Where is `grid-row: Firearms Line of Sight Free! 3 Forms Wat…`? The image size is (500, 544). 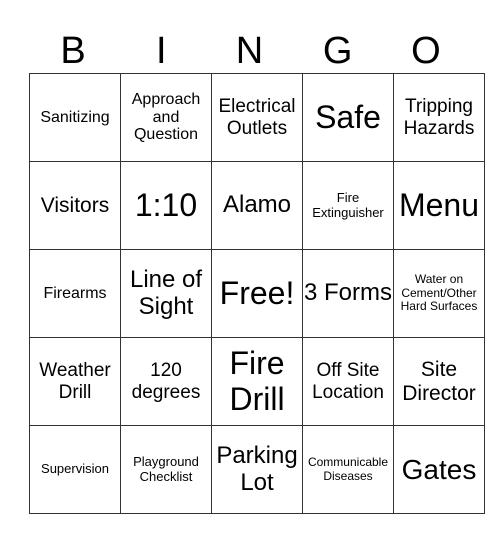
grid-row: Firearms Line of Sight Free! 3 Forms Wat… is located at coordinates (257, 293).